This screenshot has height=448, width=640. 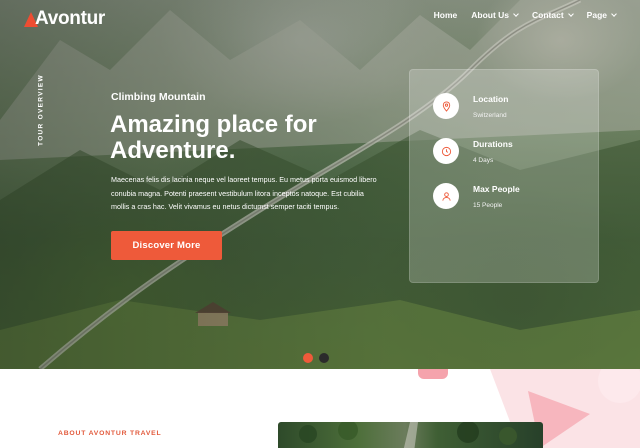 What do you see at coordinates (166, 245) in the screenshot?
I see `discover-more-button: Discover More` at bounding box center [166, 245].